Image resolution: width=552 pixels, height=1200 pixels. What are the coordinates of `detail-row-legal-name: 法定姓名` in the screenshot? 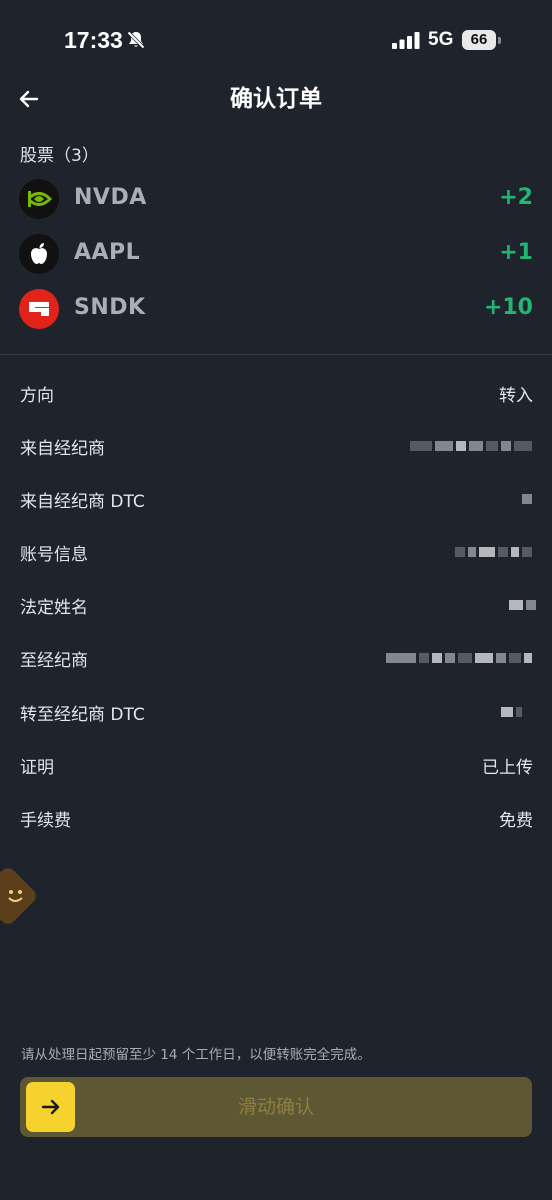 It's located at (276, 604).